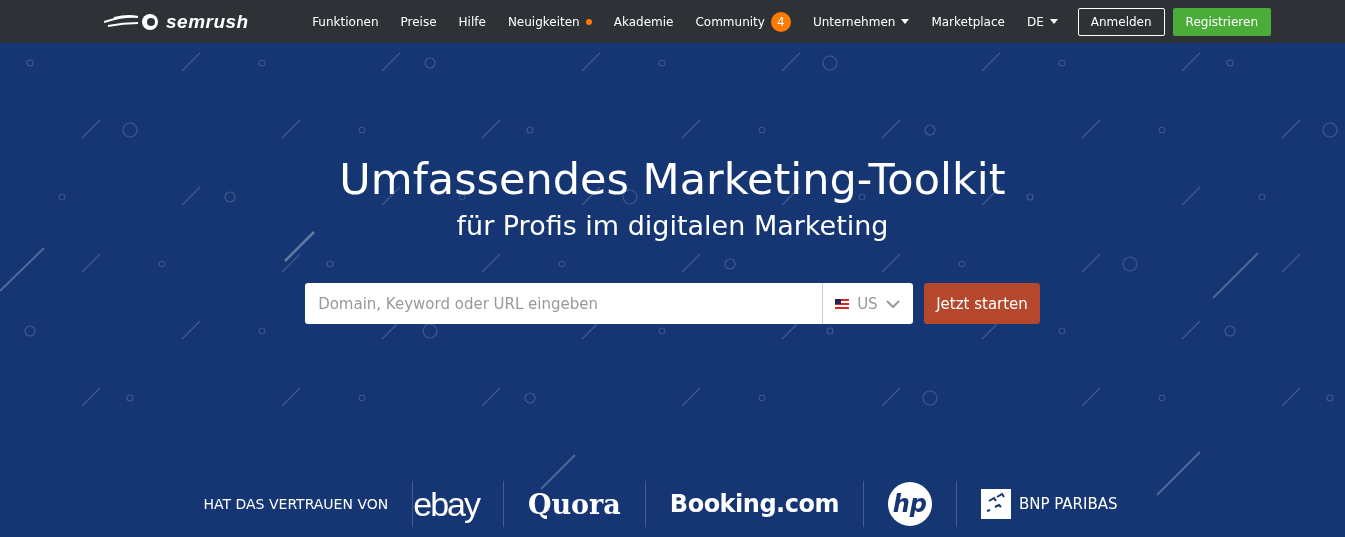  Describe the element at coordinates (588, 21) in the screenshot. I see `notification-dot` at that location.